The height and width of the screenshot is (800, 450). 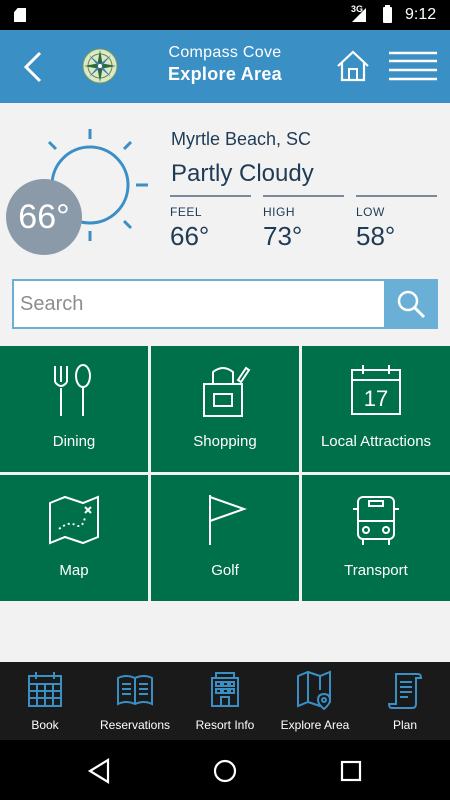 What do you see at coordinates (44, 217) in the screenshot?
I see `current-temperature: 66°` at bounding box center [44, 217].